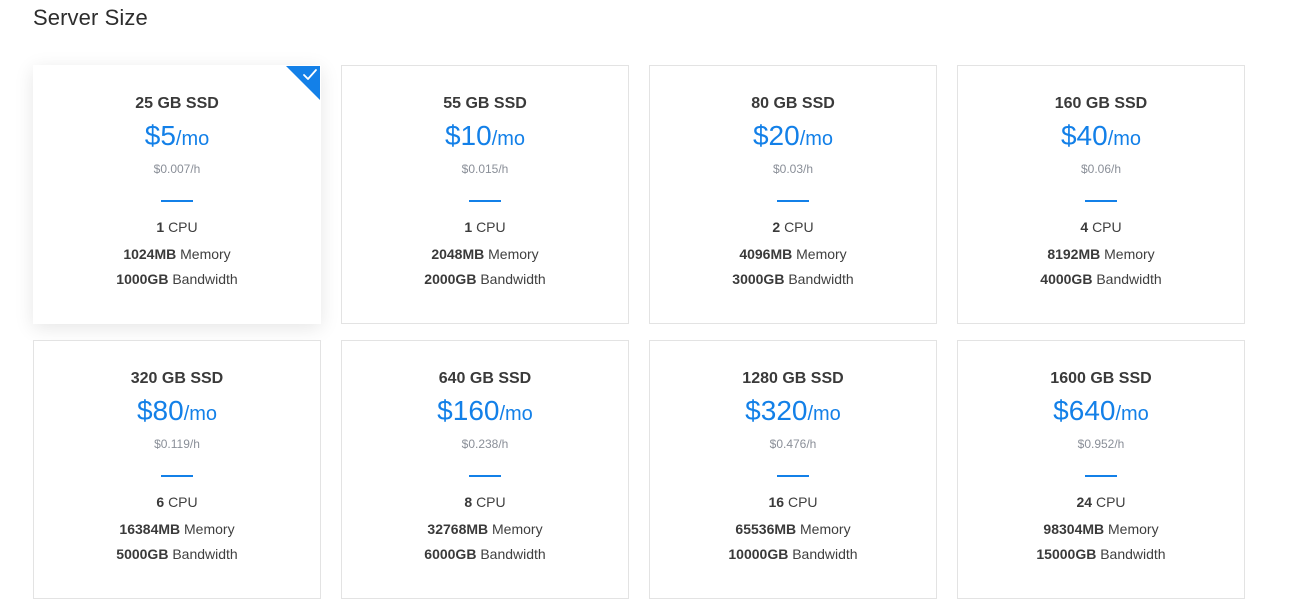  Describe the element at coordinates (485, 169) in the screenshot. I see `plan-hourly-price: $0.015/h` at that location.